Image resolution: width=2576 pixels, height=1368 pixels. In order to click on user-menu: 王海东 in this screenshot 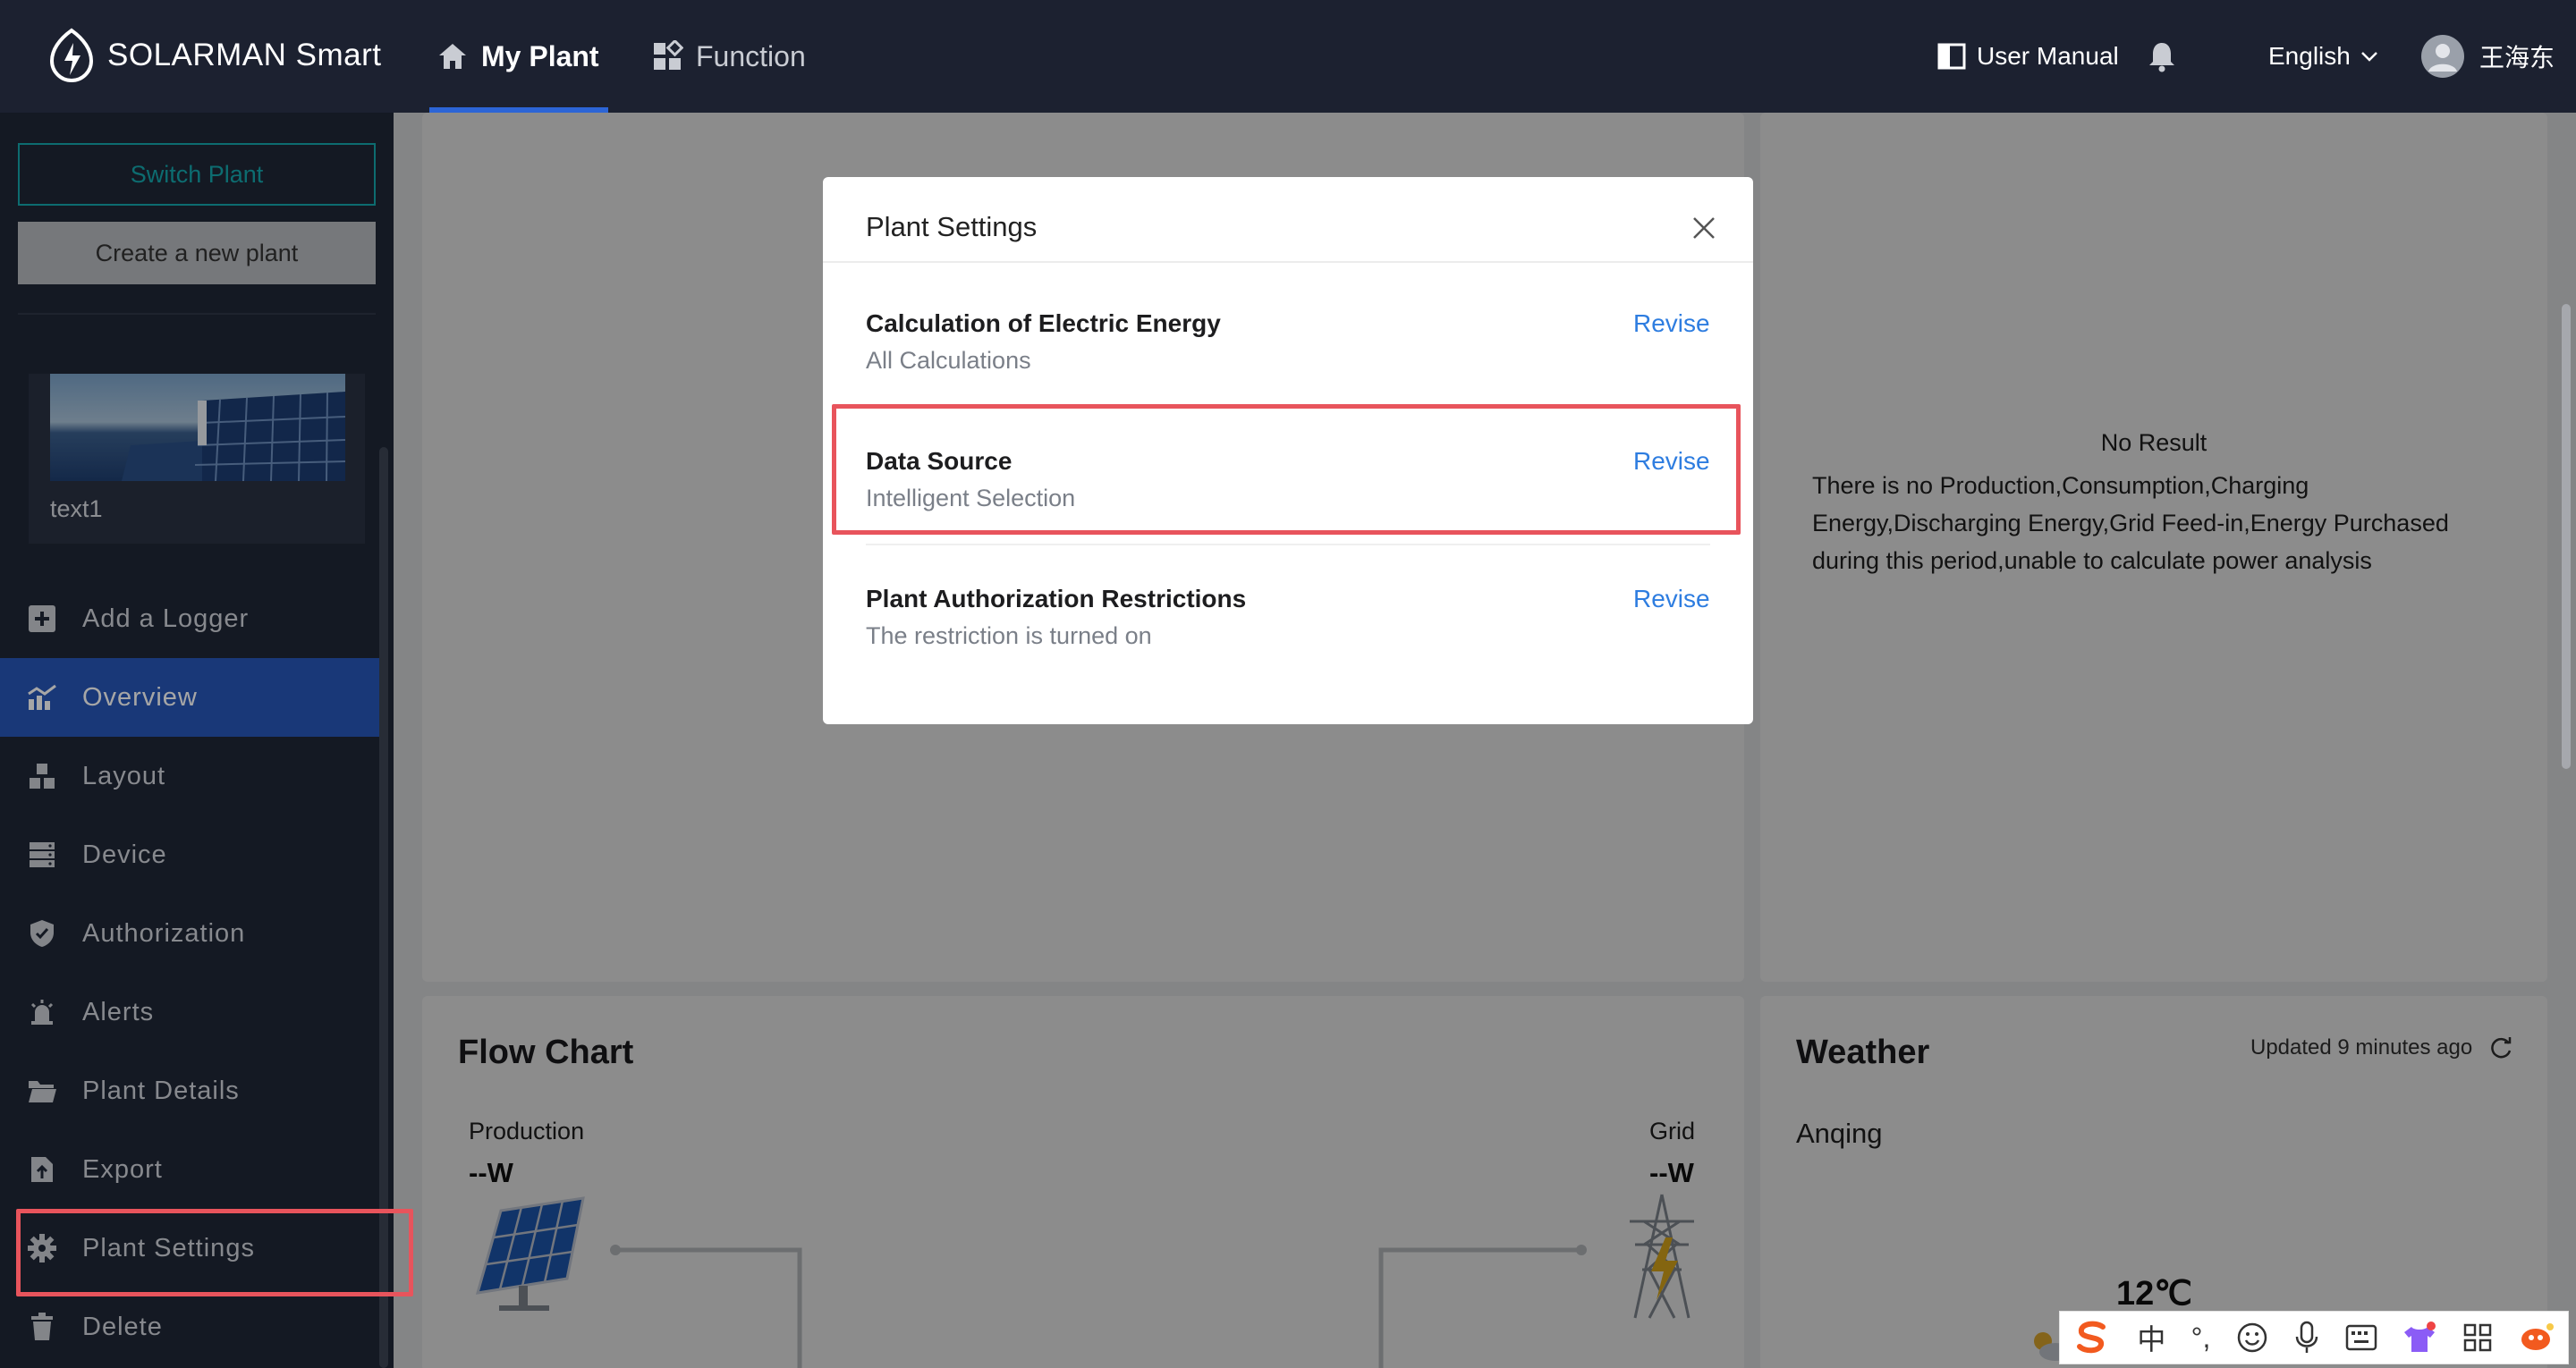, I will do `click(2487, 57)`.